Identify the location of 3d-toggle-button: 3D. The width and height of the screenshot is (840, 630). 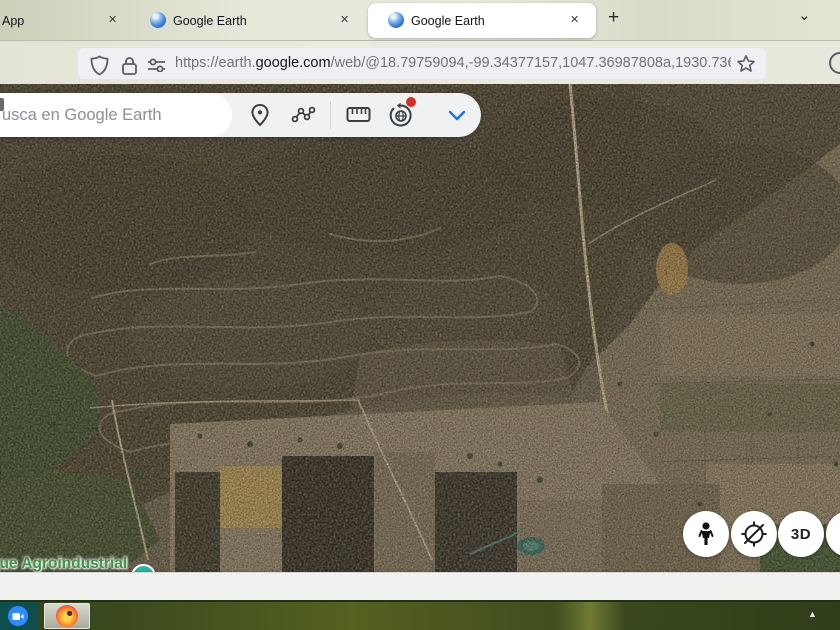
(801, 534).